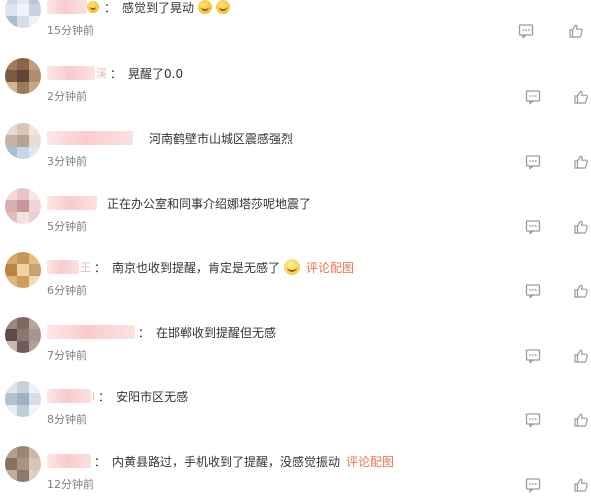 Image resolution: width=591 pixels, height=504 pixels. What do you see at coordinates (67, 161) in the screenshot?
I see `comment-time: 3分钟前` at bounding box center [67, 161].